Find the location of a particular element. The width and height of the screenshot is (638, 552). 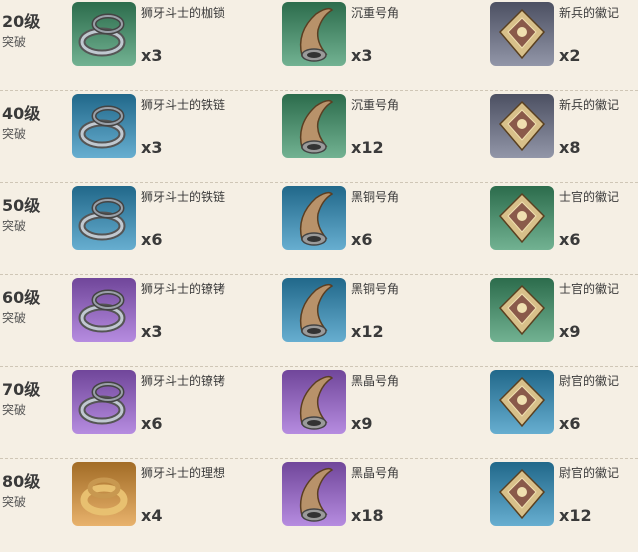

ring-icon is located at coordinates (104, 494).